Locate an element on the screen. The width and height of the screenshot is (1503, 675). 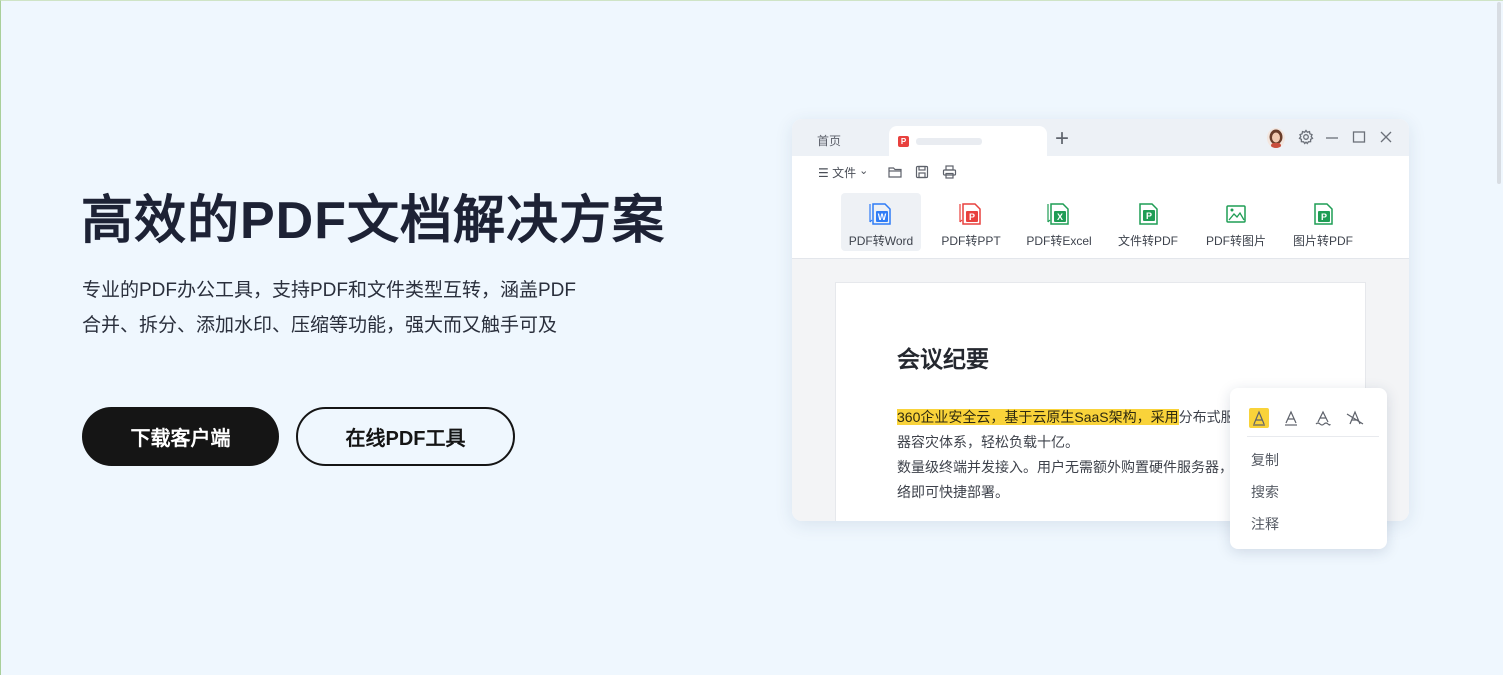
tool-label: 文件转PDF is located at coordinates (1147, 241).